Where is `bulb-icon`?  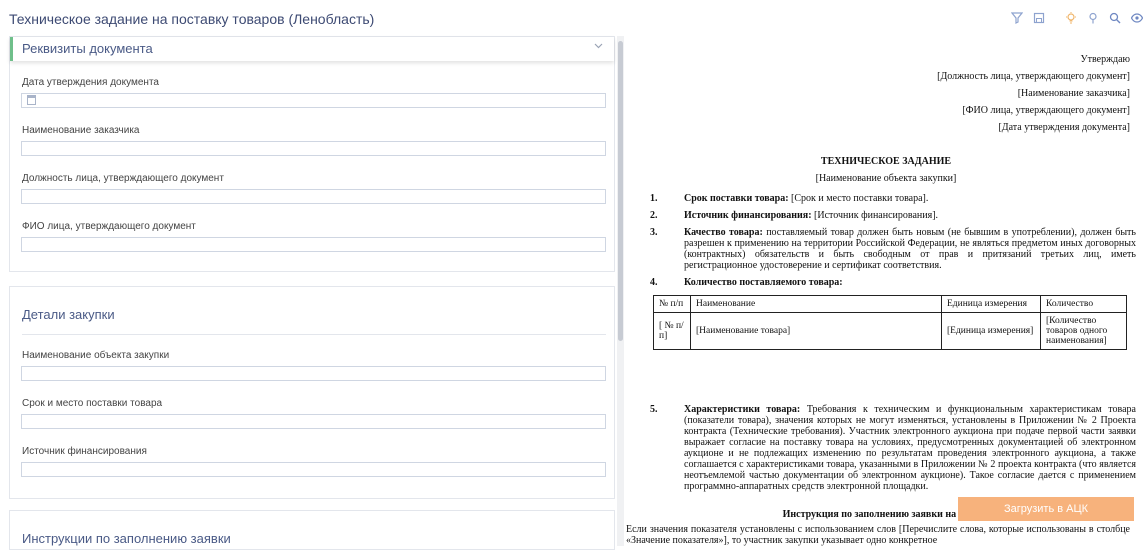
bulb-icon is located at coordinates (1071, 18).